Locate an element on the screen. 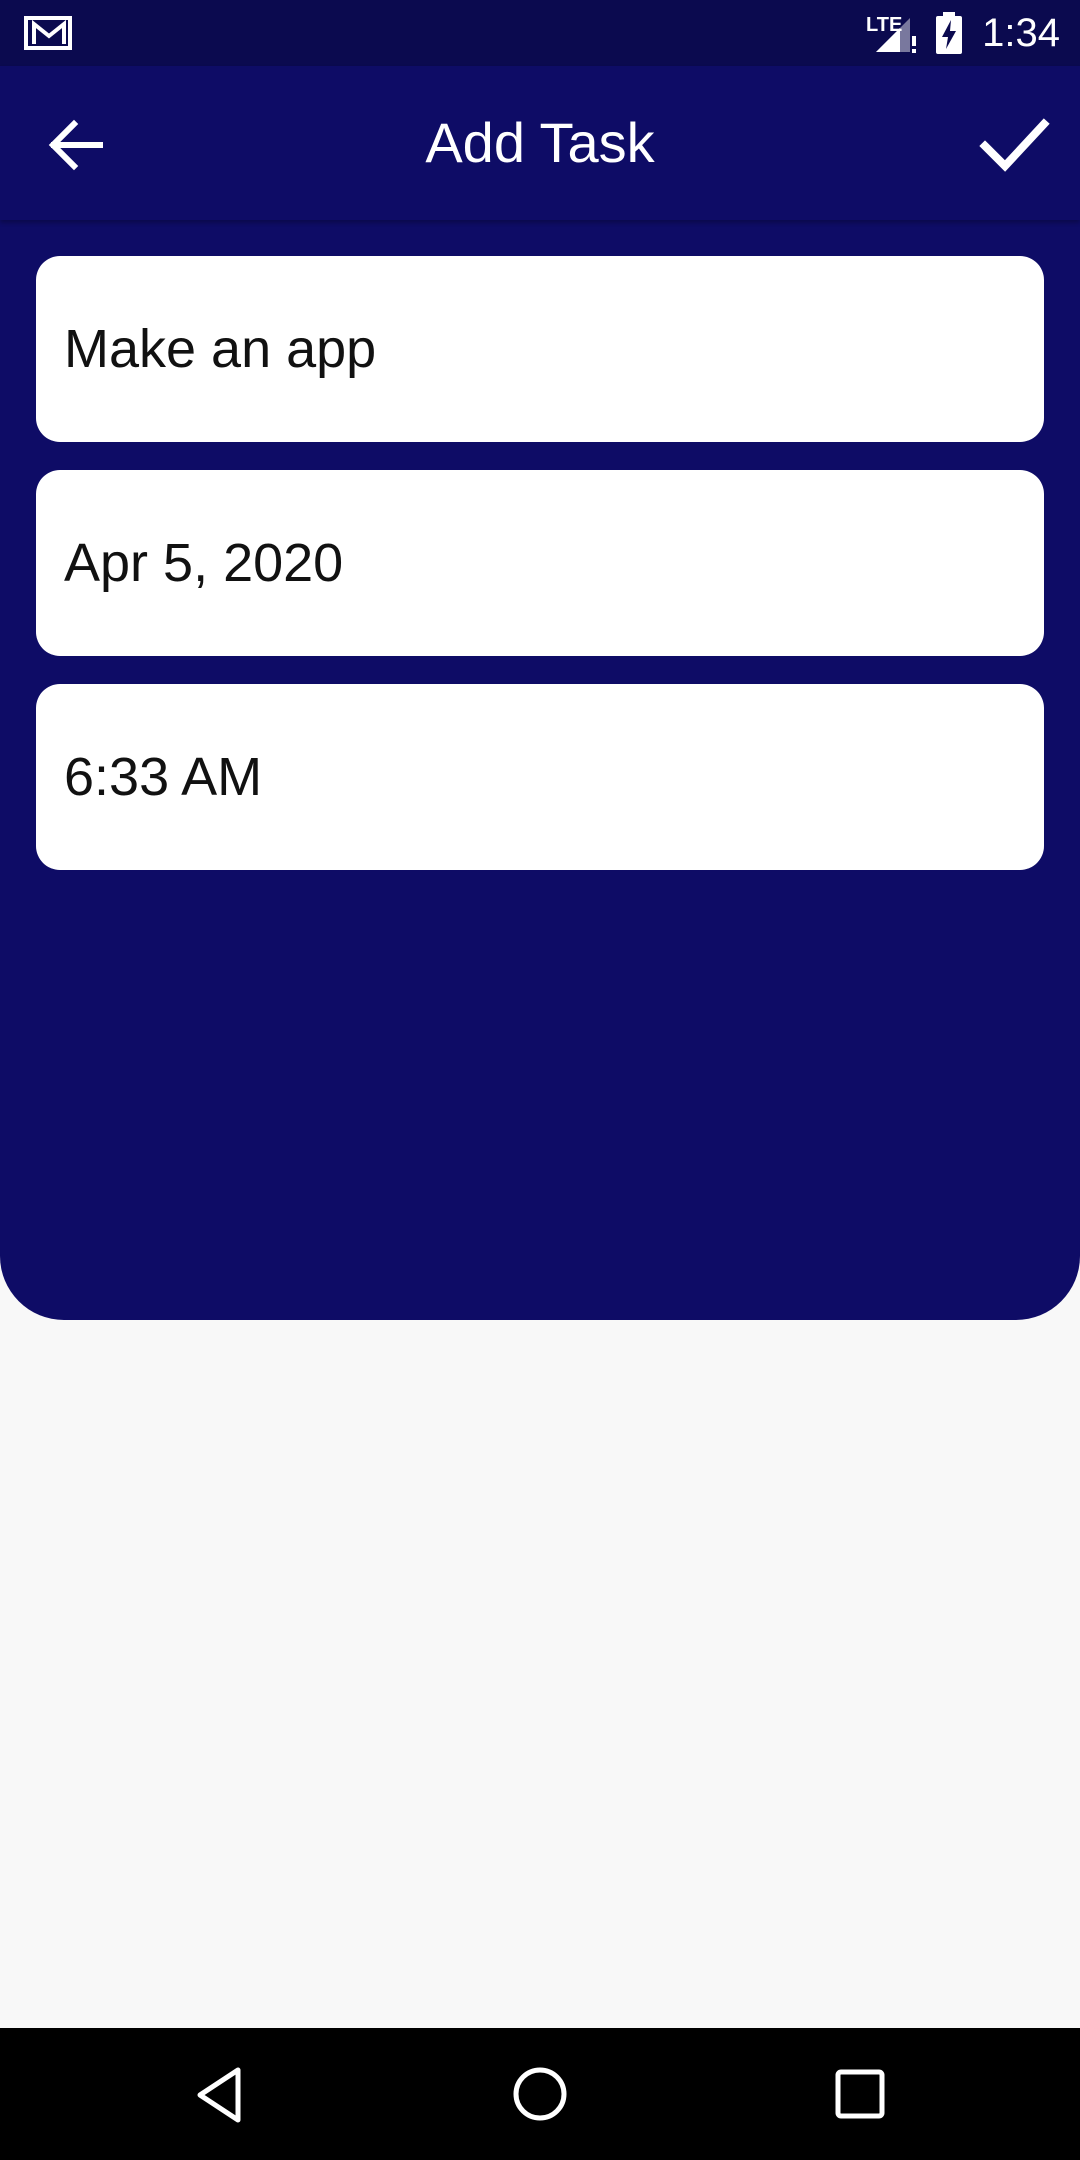 This screenshot has width=1080, height=2160. nav-back-icon is located at coordinates (220, 2095).